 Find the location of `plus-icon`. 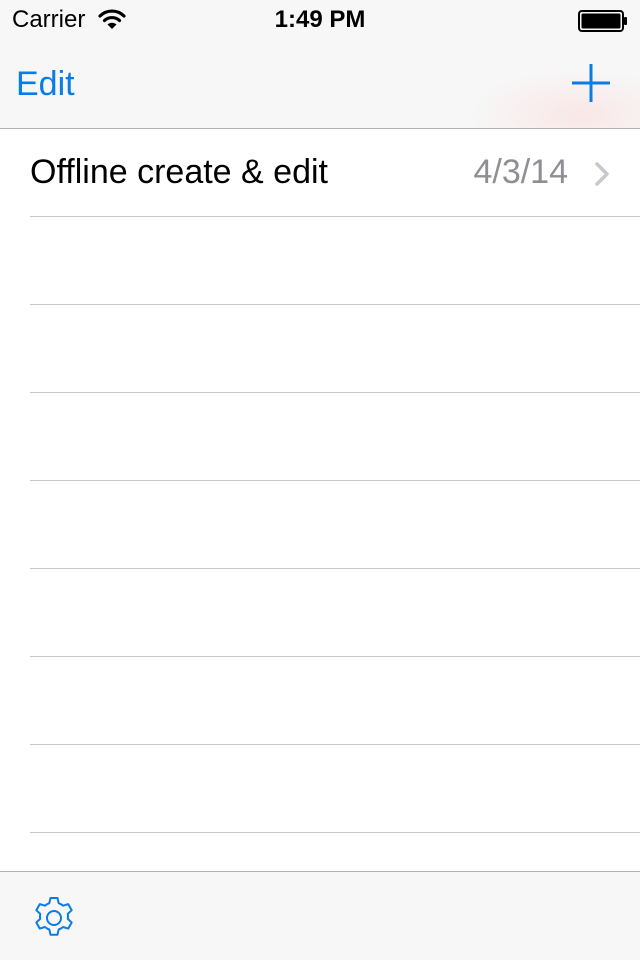

plus-icon is located at coordinates (591, 83).